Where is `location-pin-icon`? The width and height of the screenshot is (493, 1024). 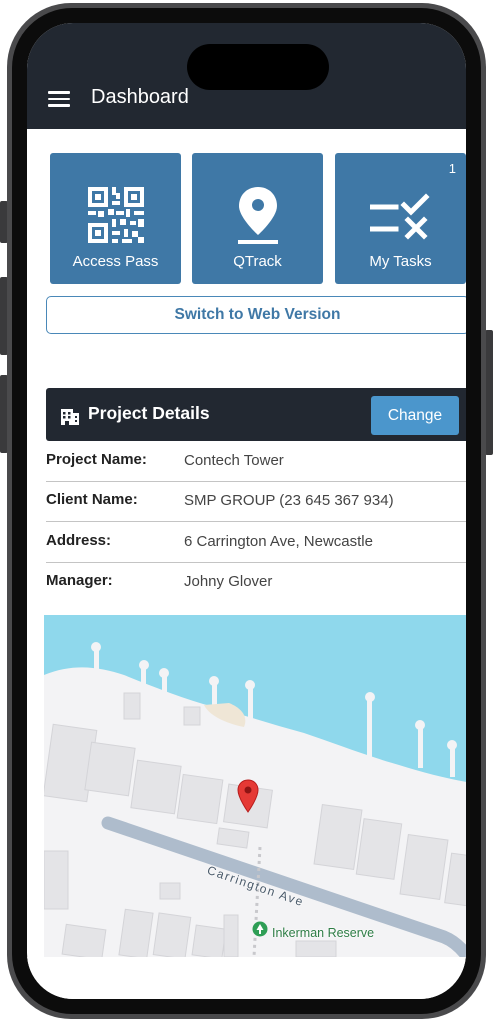 location-pin-icon is located at coordinates (257, 215).